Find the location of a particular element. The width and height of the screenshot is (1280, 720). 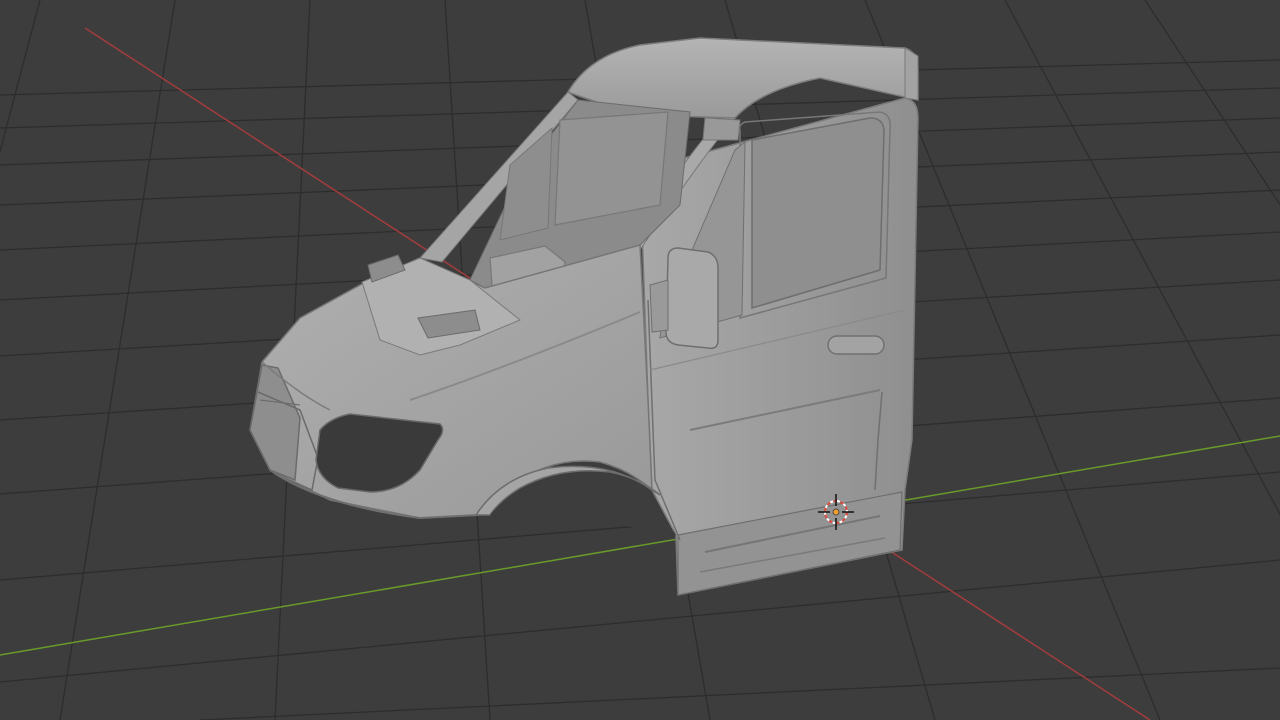

side-mirror is located at coordinates (692, 298).